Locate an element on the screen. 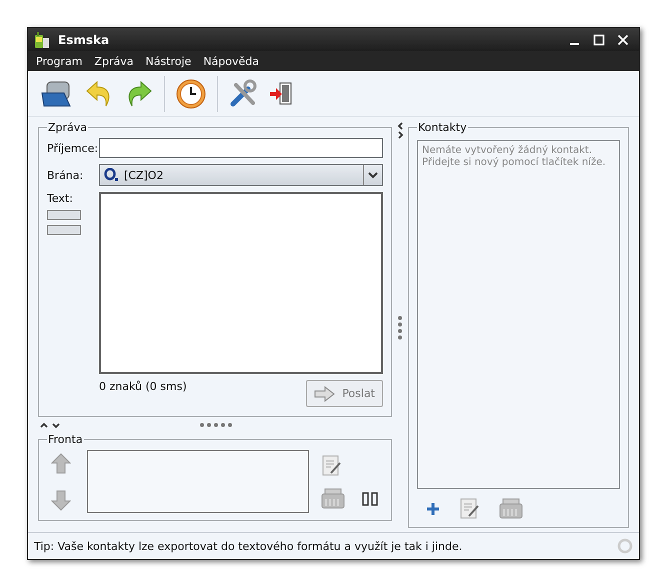 This screenshot has height=587, width=668. clock-icon is located at coordinates (191, 94).